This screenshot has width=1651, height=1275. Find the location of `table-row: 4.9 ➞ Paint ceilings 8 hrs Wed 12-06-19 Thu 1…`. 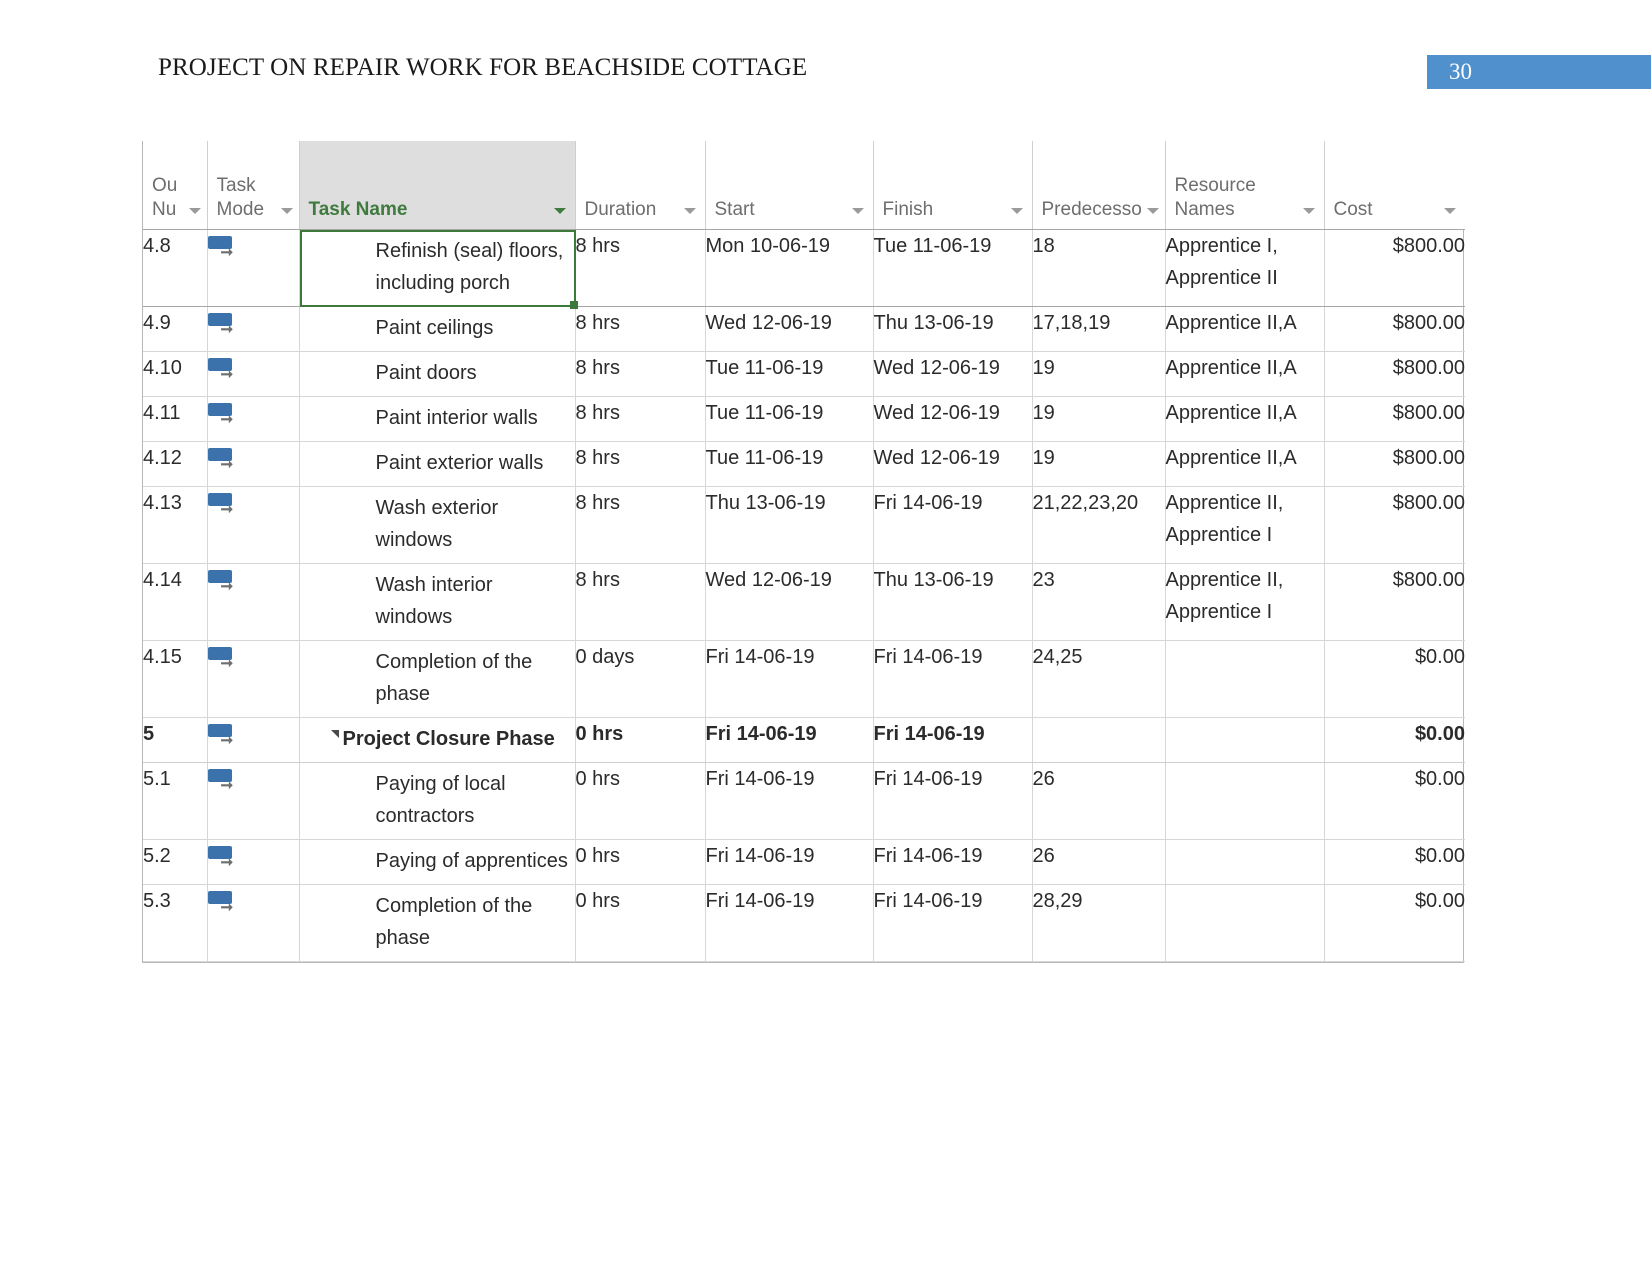

table-row: 4.9 ➞ Paint ceilings 8 hrs Wed 12-06-19 Thu 1… is located at coordinates (804, 329).